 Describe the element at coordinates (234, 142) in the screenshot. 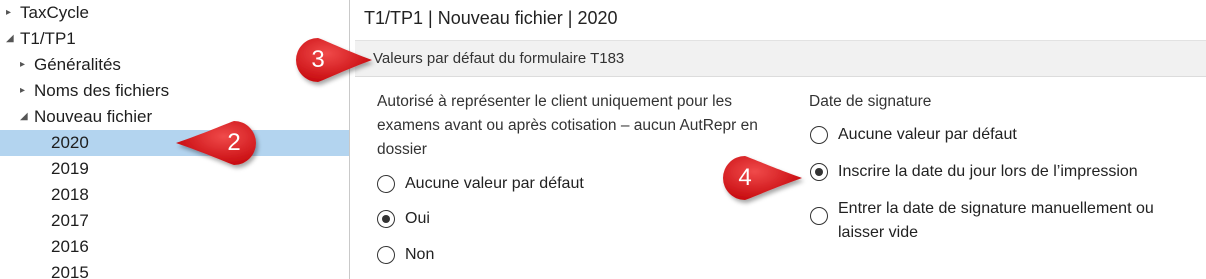

I see `callout-number: 2` at that location.